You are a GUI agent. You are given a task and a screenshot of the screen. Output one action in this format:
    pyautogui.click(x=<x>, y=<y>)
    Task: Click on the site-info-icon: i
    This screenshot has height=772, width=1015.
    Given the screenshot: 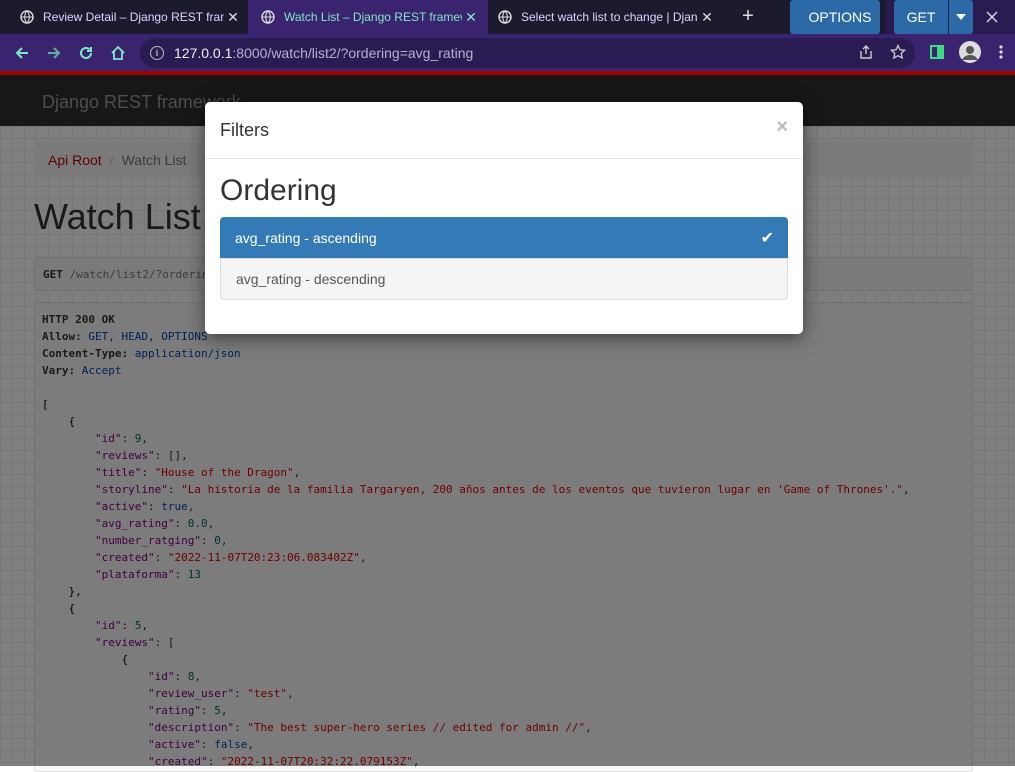 What is the action you would take?
    pyautogui.click(x=157, y=53)
    